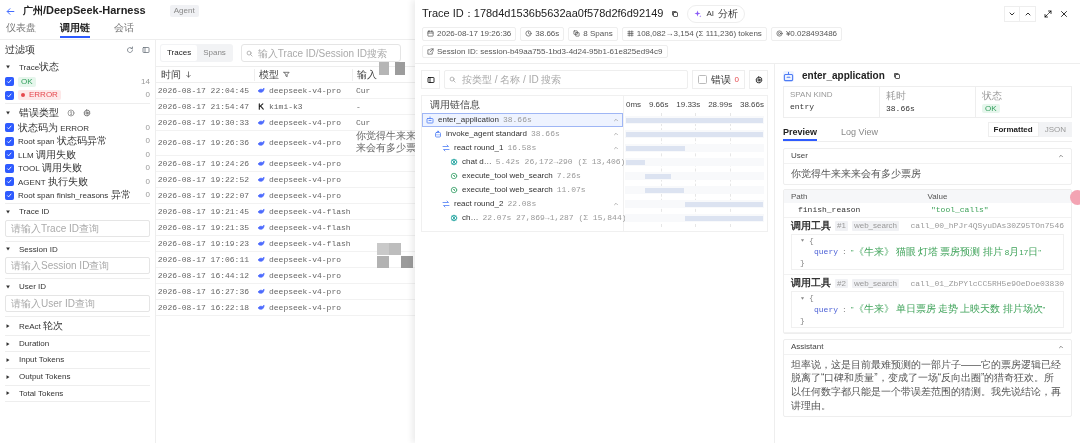  Describe the element at coordinates (320, 53) in the screenshot. I see `search-field: 输入Trace ID/Session ID搜索` at that location.